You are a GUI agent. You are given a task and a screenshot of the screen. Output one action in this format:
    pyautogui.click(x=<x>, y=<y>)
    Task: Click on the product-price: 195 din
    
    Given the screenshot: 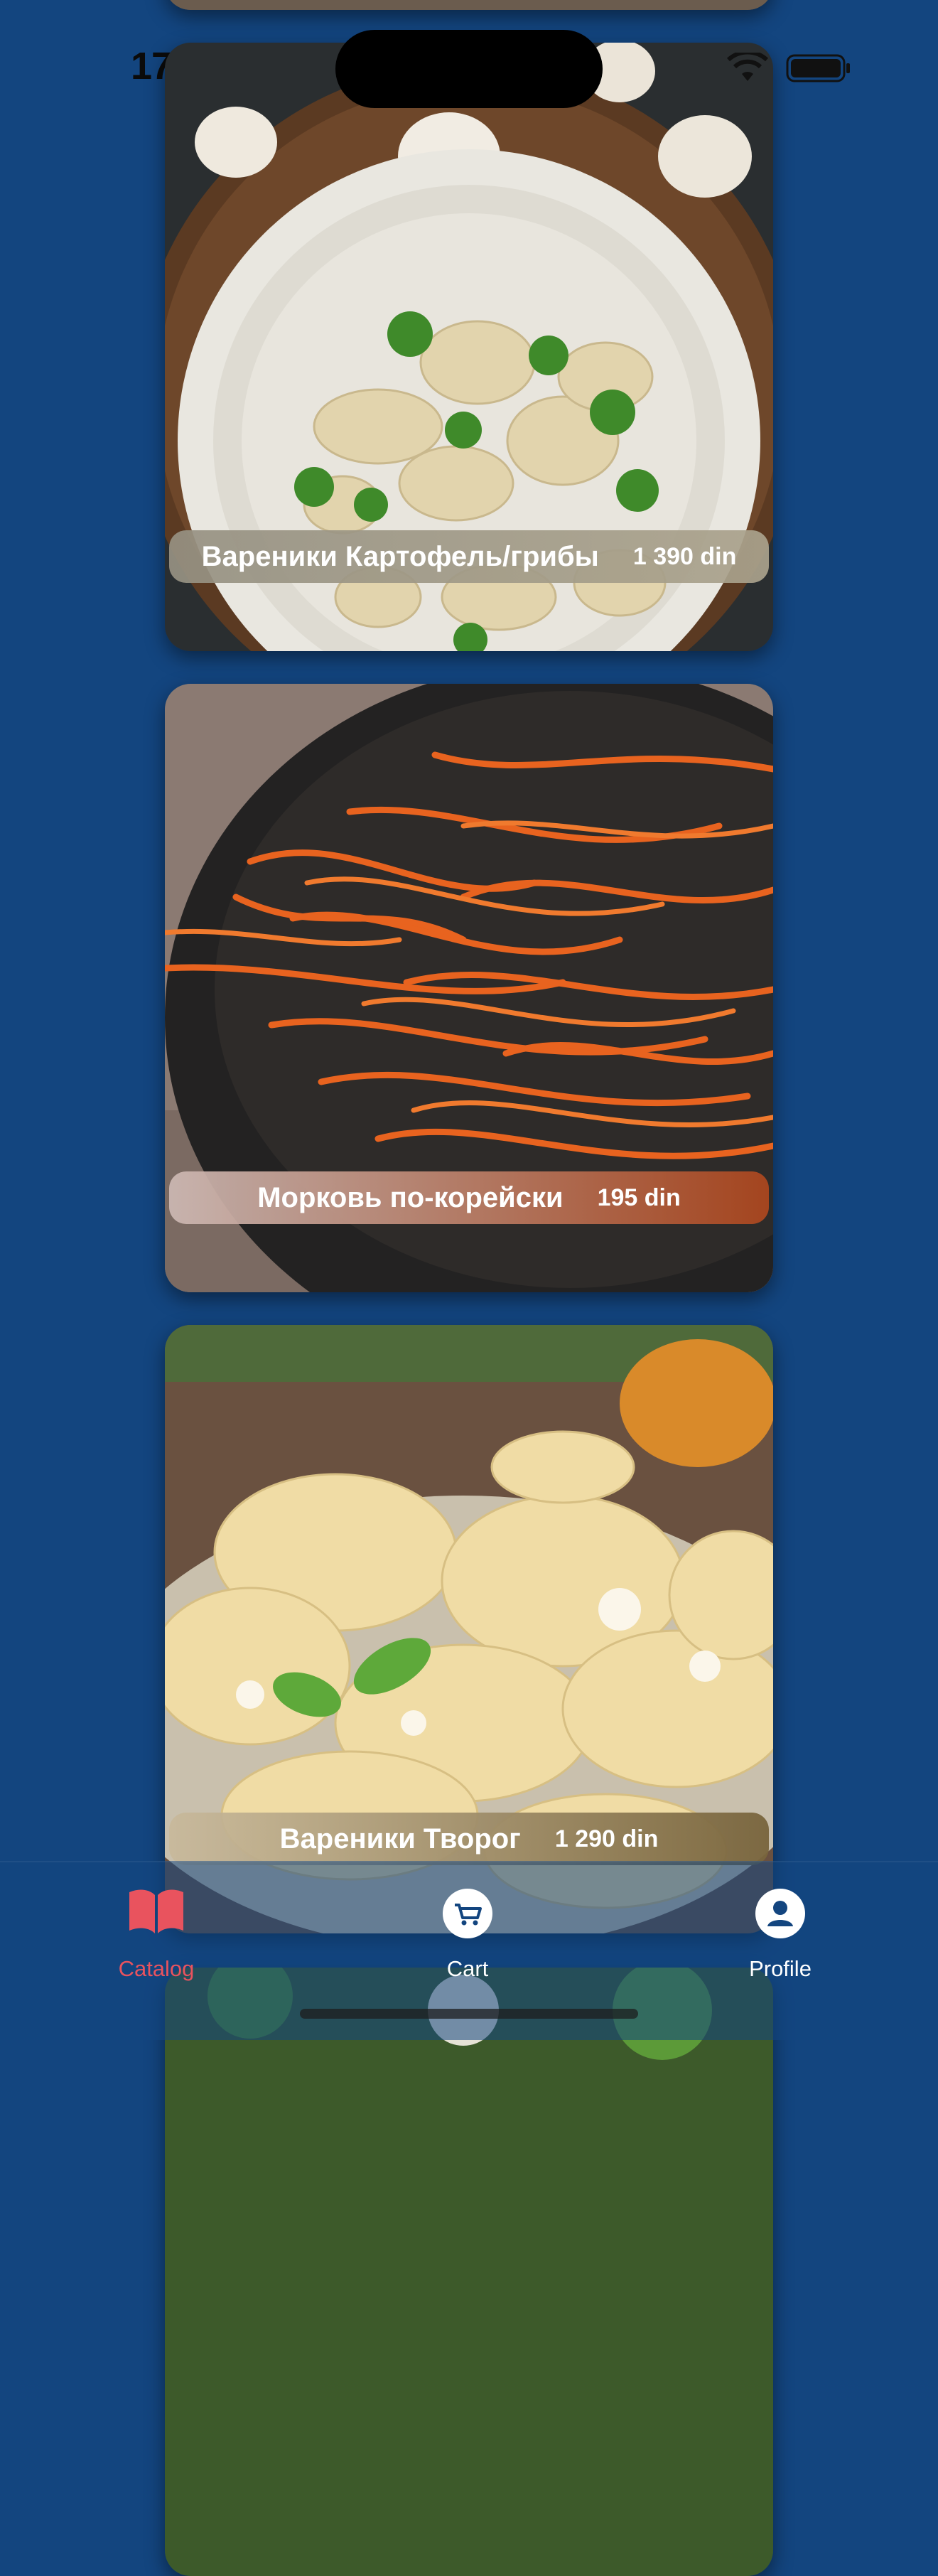 What is the action you would take?
    pyautogui.click(x=639, y=1197)
    